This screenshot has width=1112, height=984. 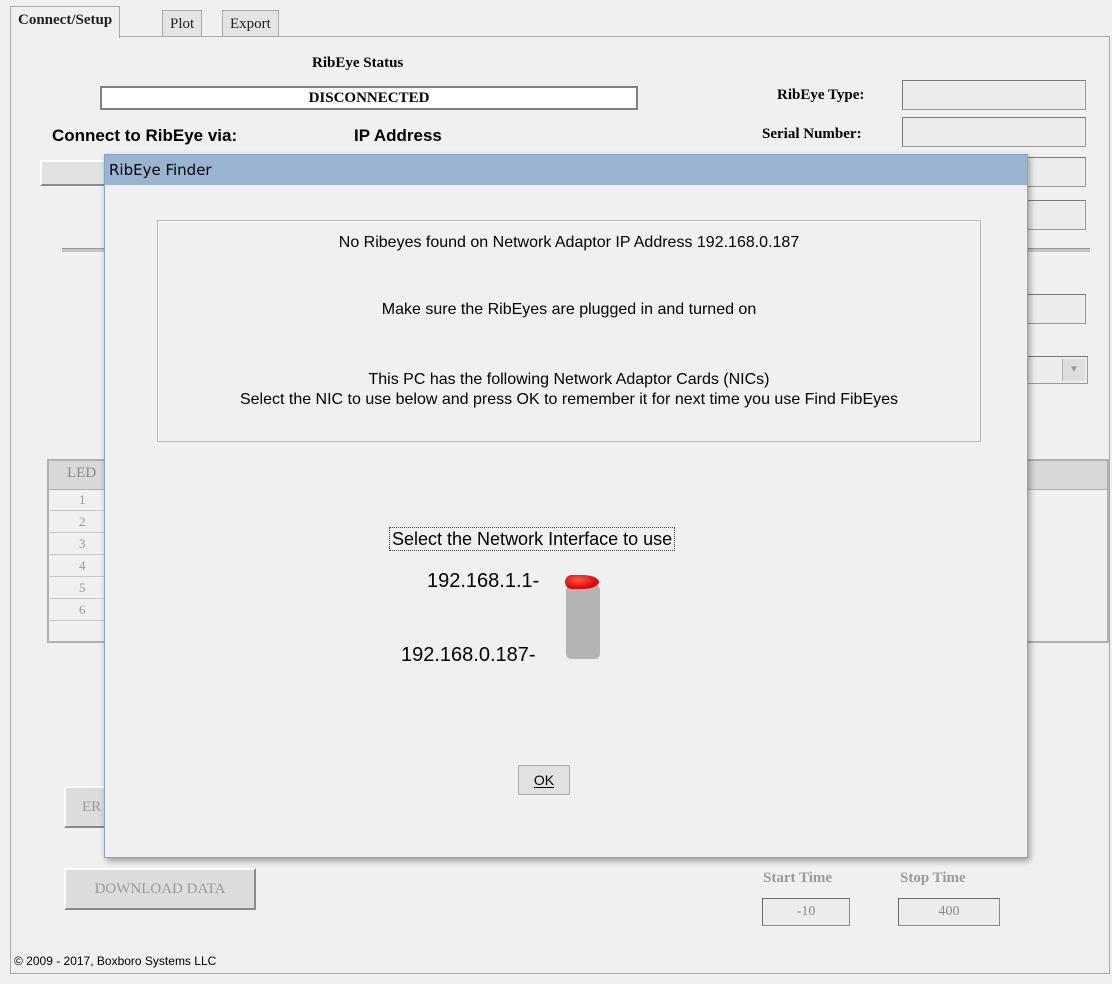 What do you see at coordinates (933, 878) in the screenshot?
I see `stop-time-label: Stop Time` at bounding box center [933, 878].